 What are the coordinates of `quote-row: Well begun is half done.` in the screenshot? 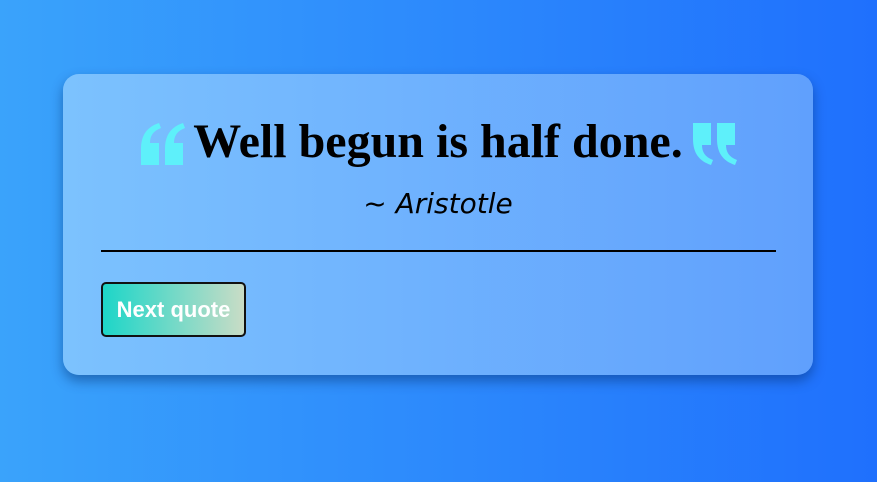 It's located at (438, 142).